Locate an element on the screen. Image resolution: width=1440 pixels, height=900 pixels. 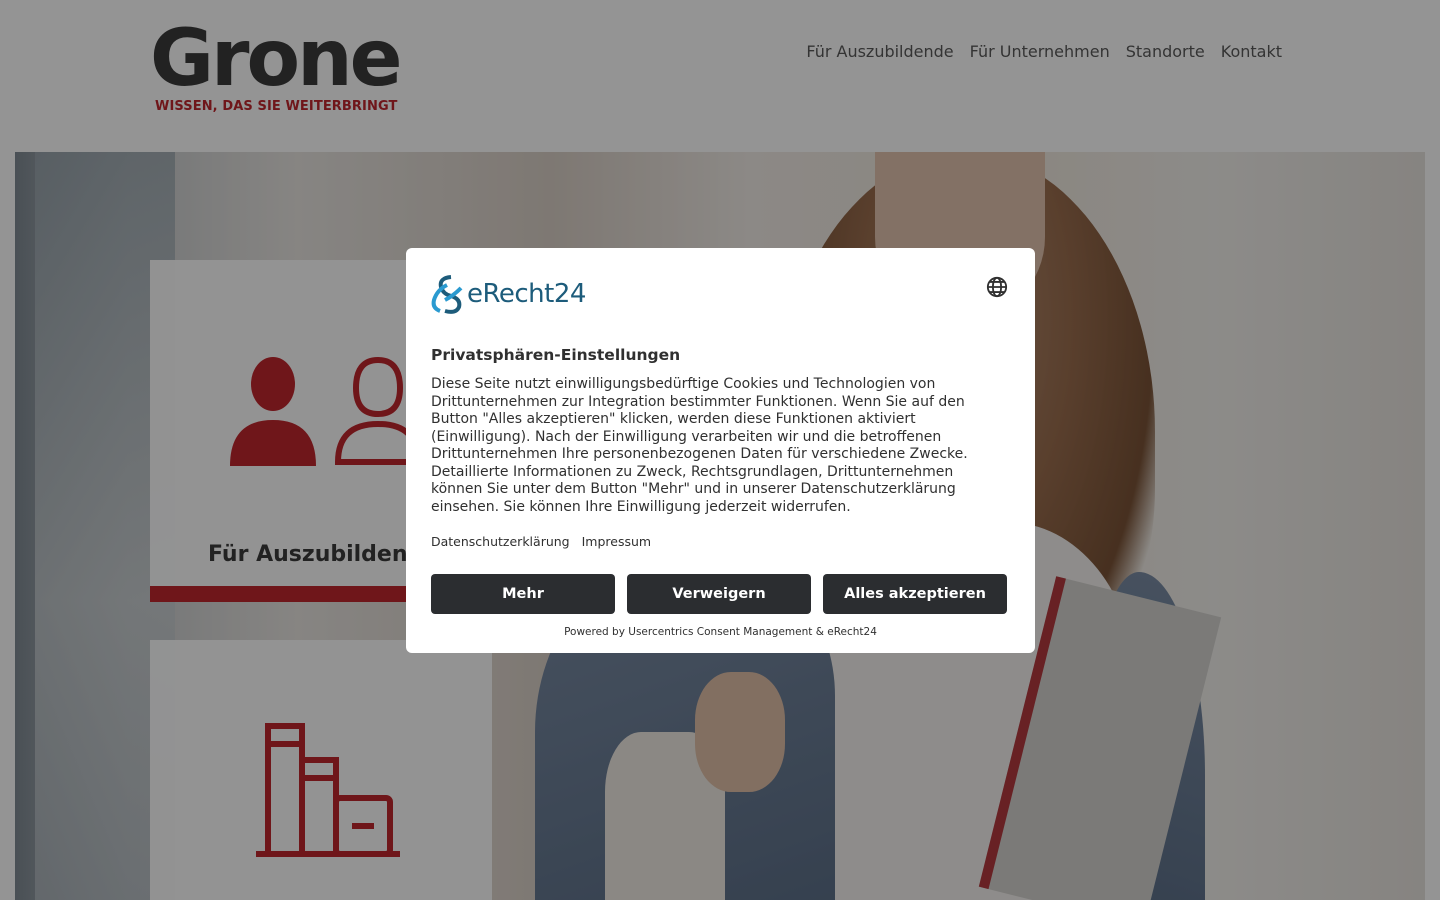
consent-buttons: Mehr Verweigern Alles akzeptieren is located at coordinates (719, 594).